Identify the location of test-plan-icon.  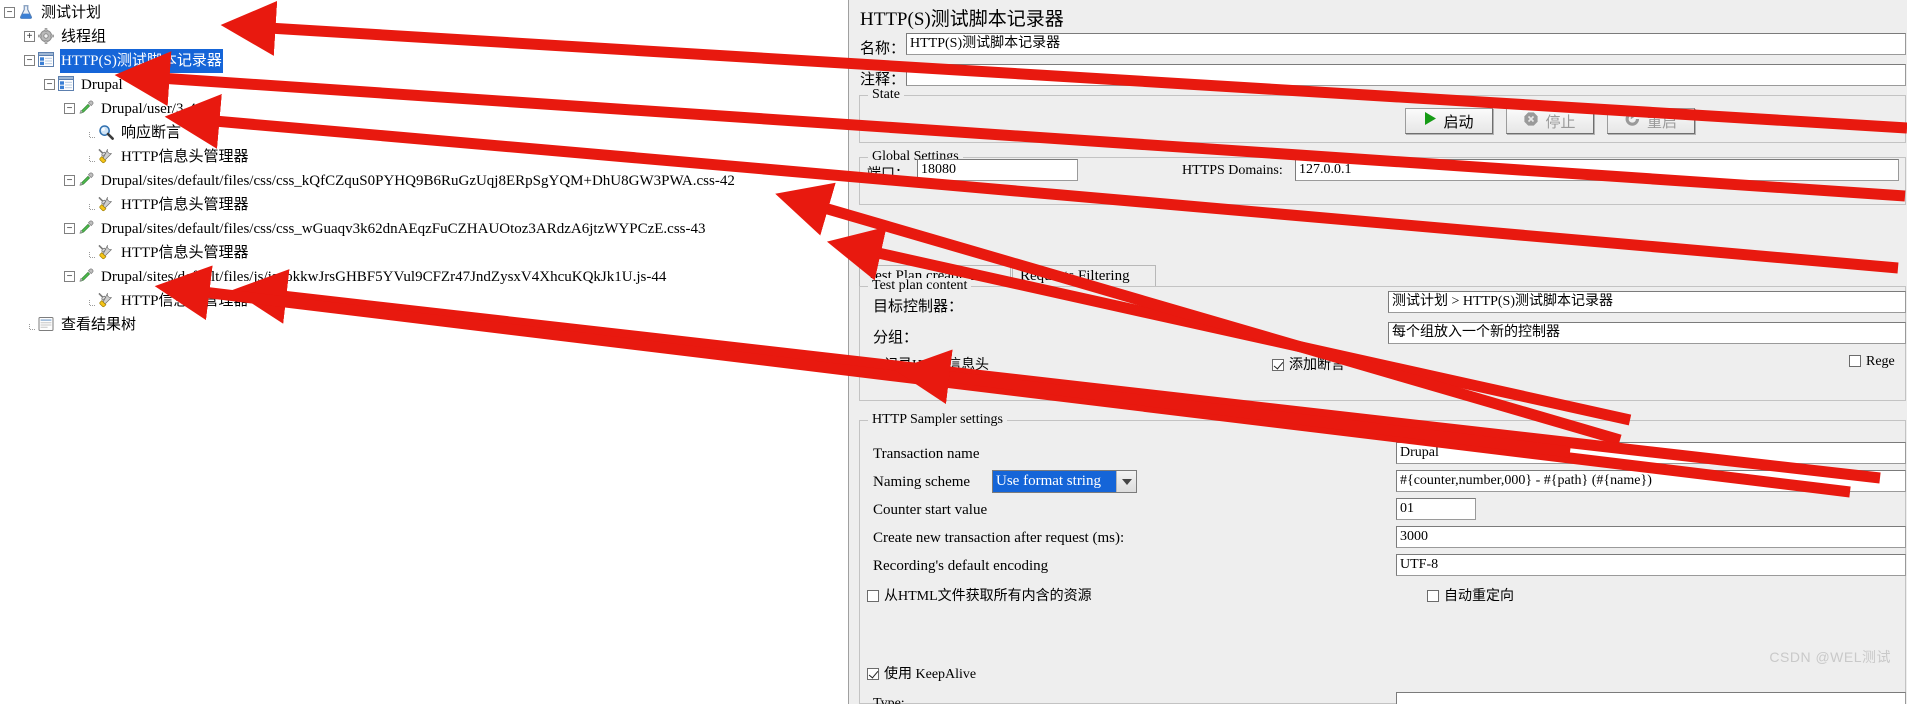
(27, 13).